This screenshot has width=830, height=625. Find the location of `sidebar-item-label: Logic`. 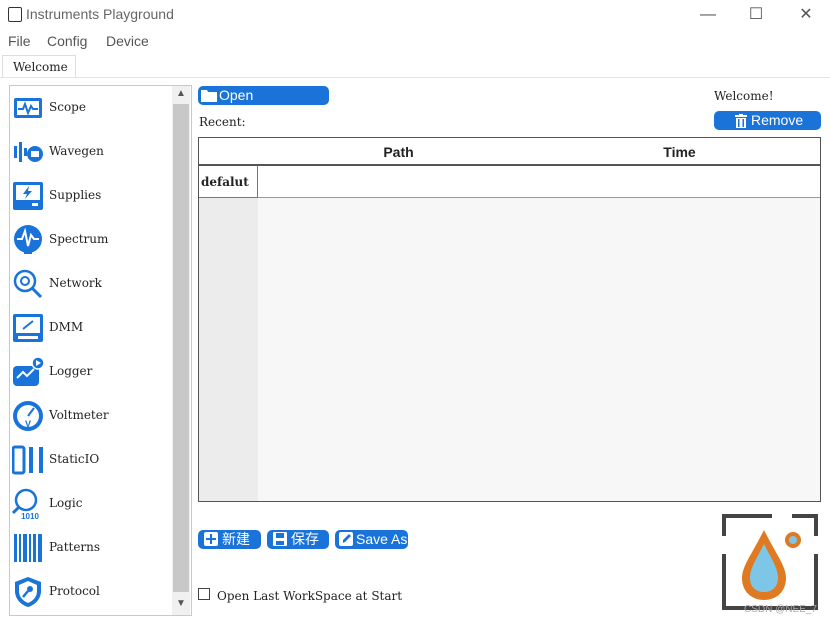

sidebar-item-label: Logic is located at coordinates (66, 503).